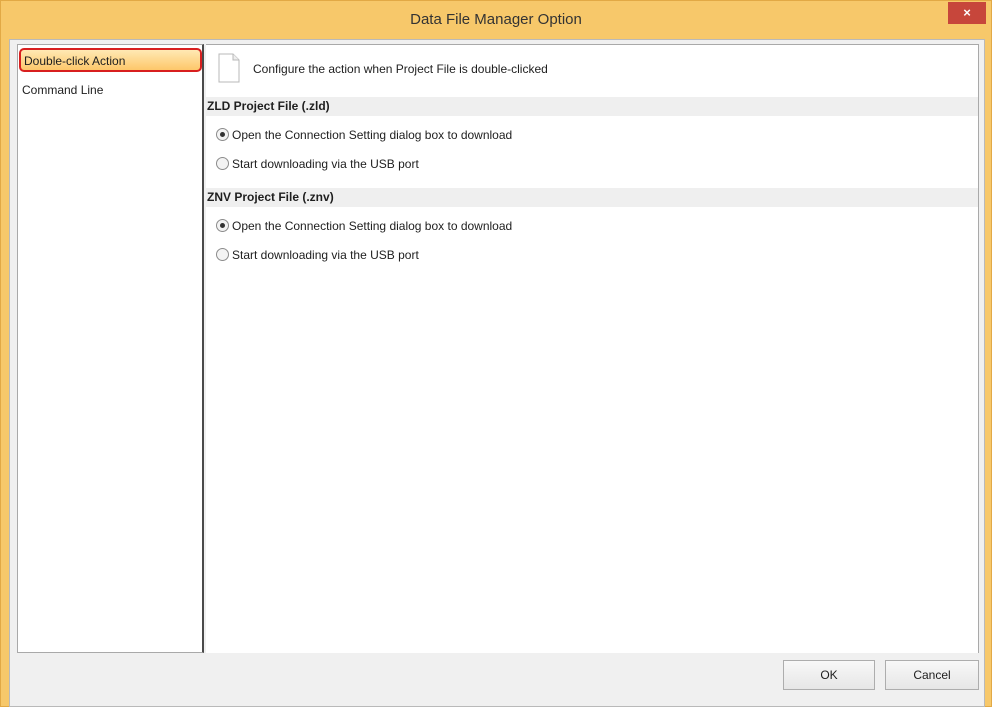 This screenshot has height=707, width=992. I want to click on title-bar: Data File Manager Option ×, so click(496, 20).